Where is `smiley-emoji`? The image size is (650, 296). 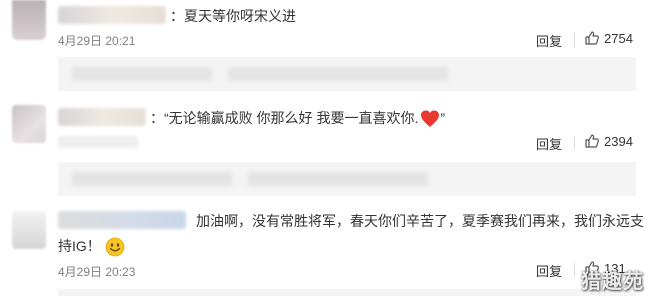
smiley-emoji is located at coordinates (115, 247).